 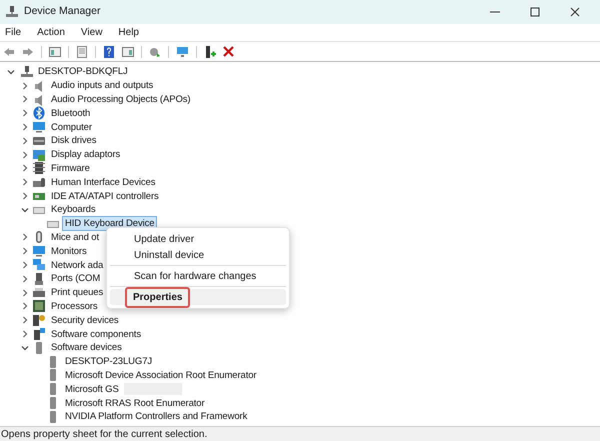 What do you see at coordinates (210, 52) in the screenshot?
I see `add-driver-icon` at bounding box center [210, 52].